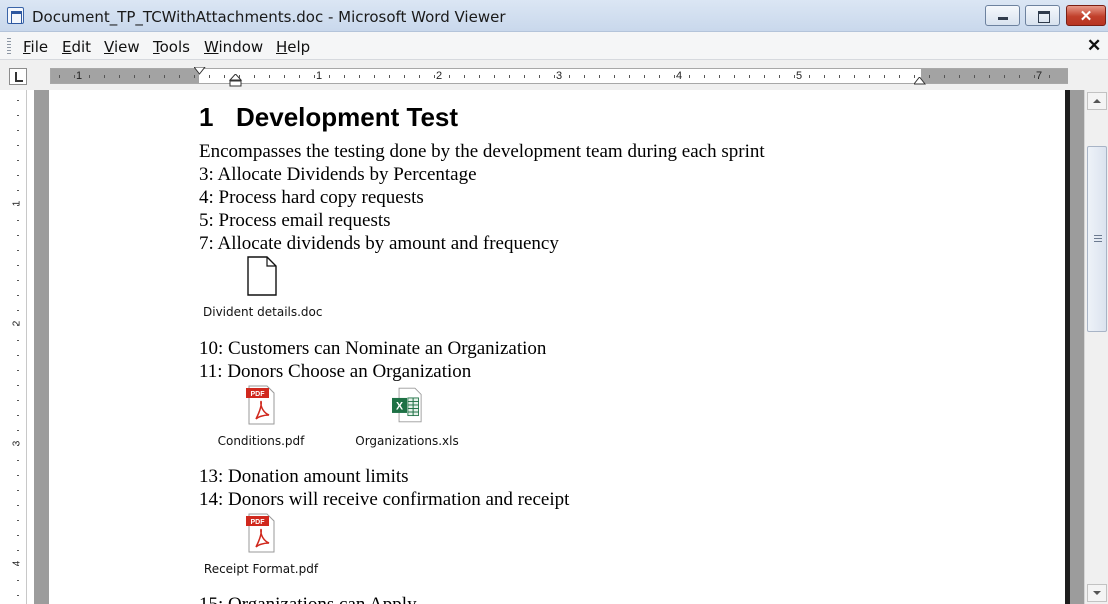 This screenshot has height=604, width=1108. I want to click on menu-tools-accel: T, so click(156, 47).